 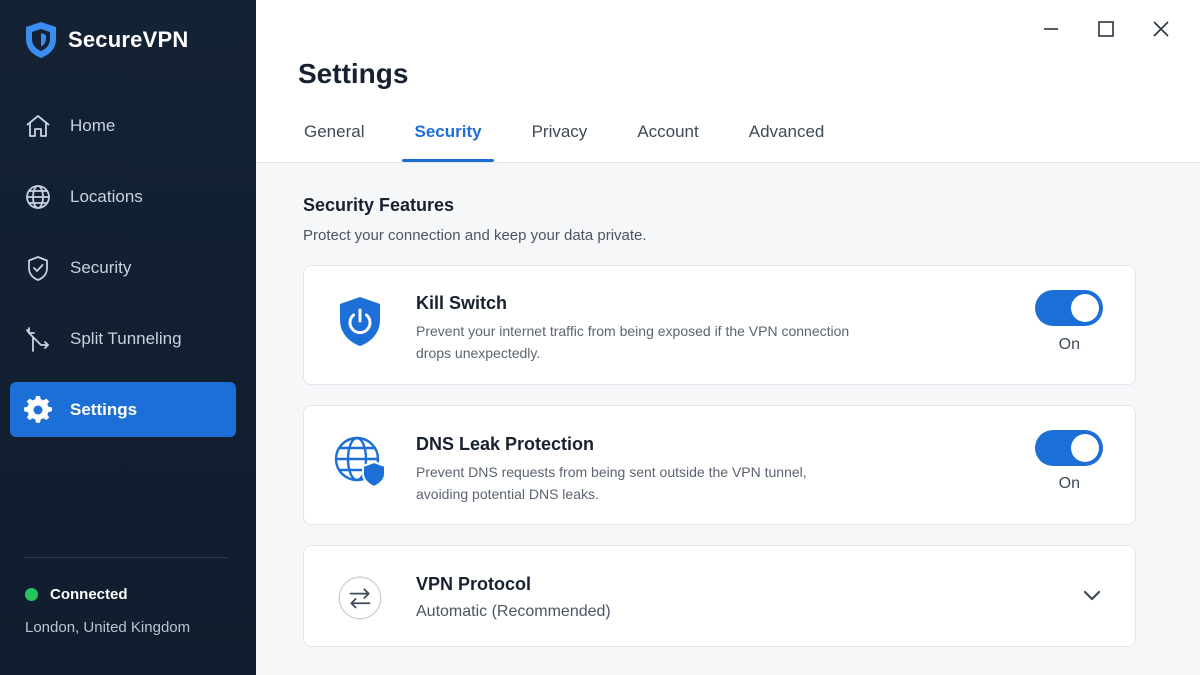 What do you see at coordinates (353, 73) in the screenshot?
I see `page-title: Settings` at bounding box center [353, 73].